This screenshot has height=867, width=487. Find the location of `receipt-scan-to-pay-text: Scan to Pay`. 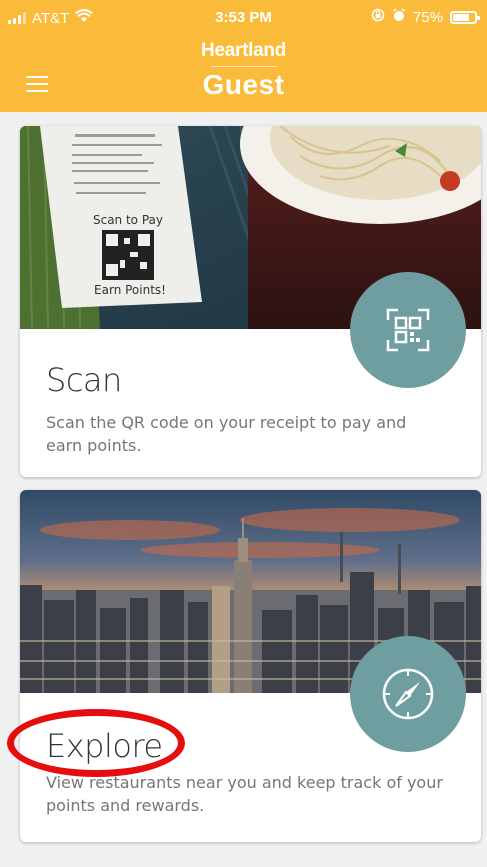

receipt-scan-to-pay-text: Scan to Pay is located at coordinates (128, 220).